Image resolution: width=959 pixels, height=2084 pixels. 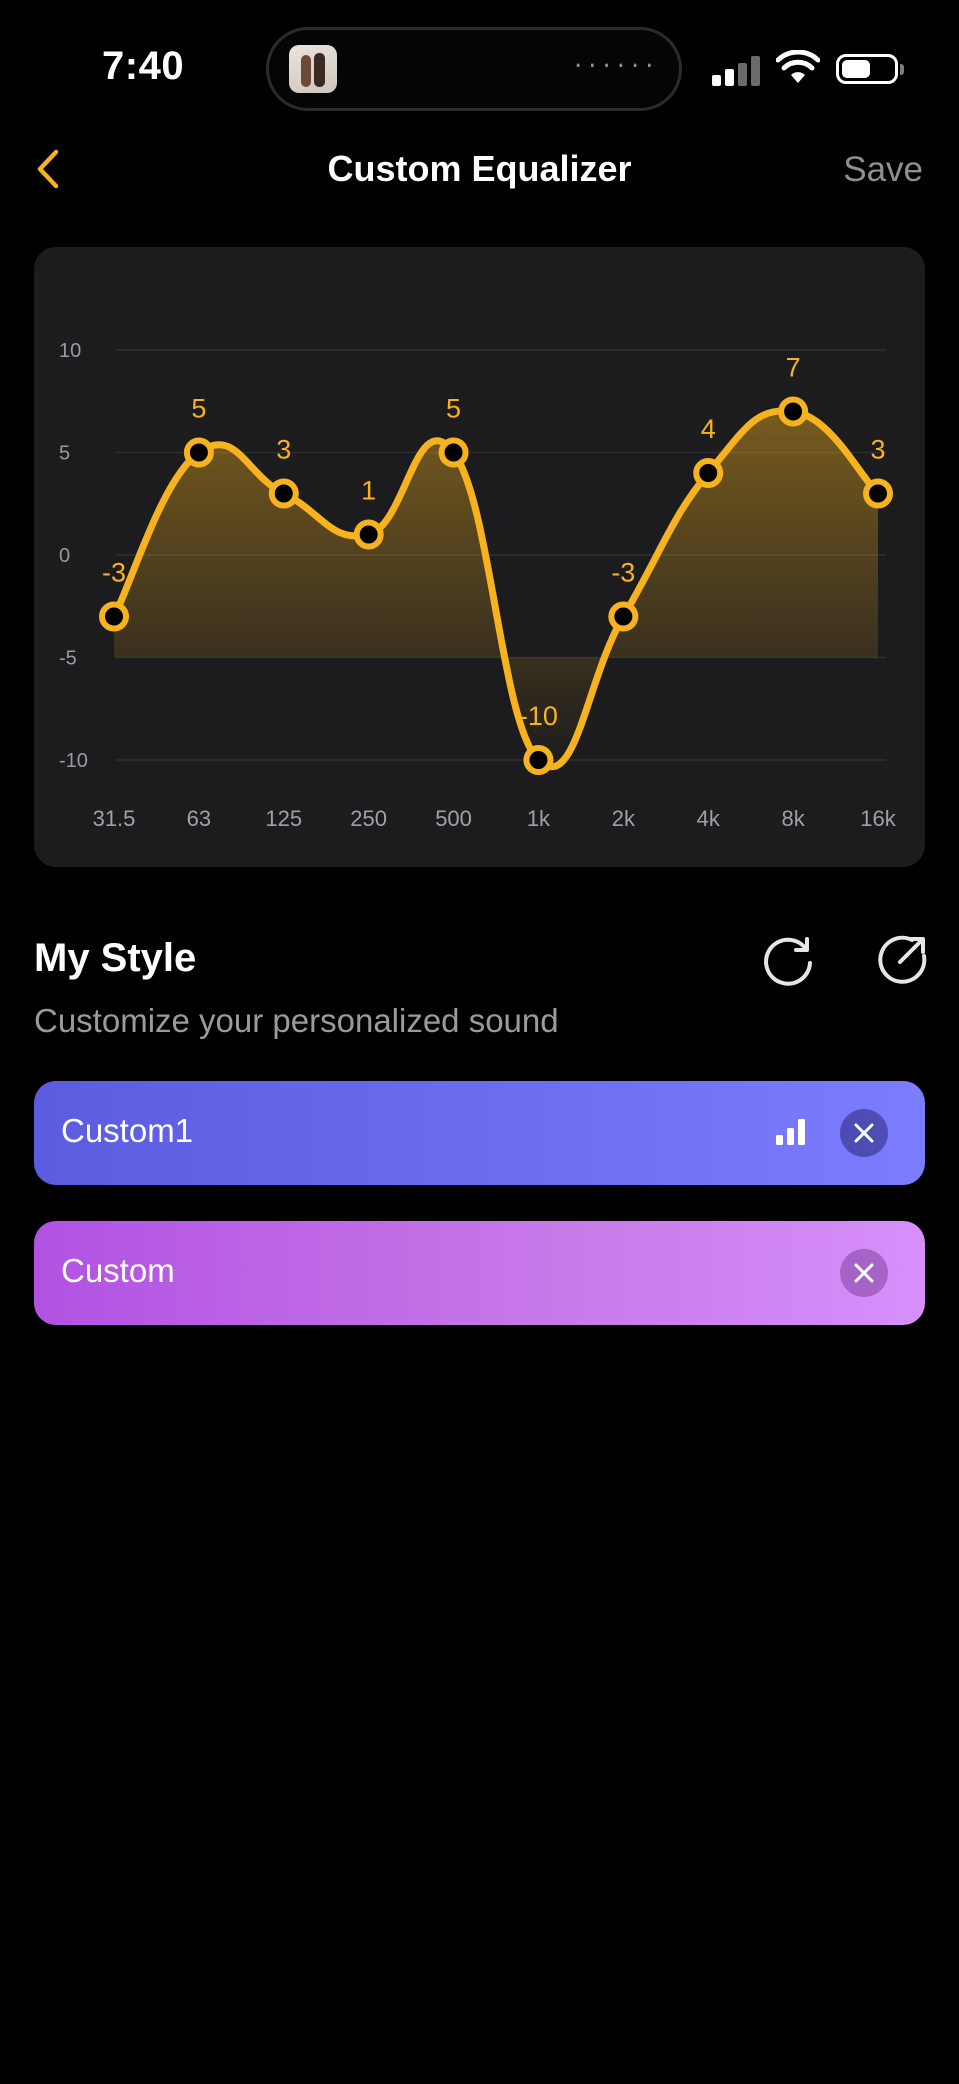 I want to click on area-fill, so click(x=496, y=588).